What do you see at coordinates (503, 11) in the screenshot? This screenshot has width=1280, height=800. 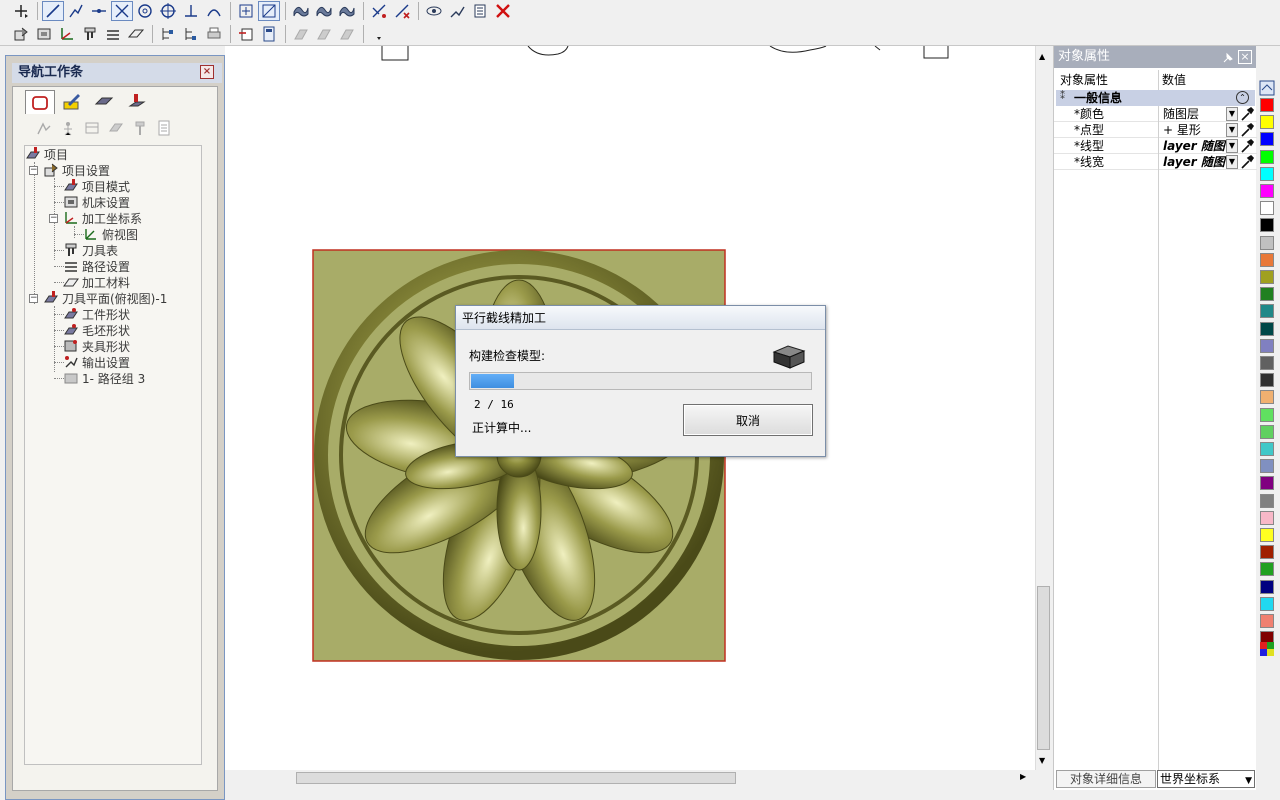 I see `delete-icon` at bounding box center [503, 11].